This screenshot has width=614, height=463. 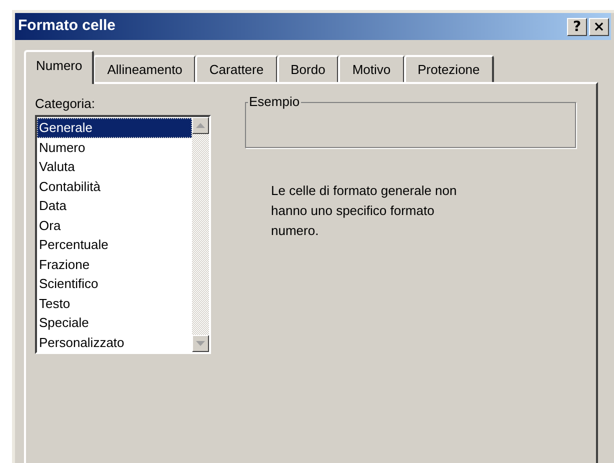 What do you see at coordinates (114, 147) in the screenshot?
I see `list-item: Numero` at bounding box center [114, 147].